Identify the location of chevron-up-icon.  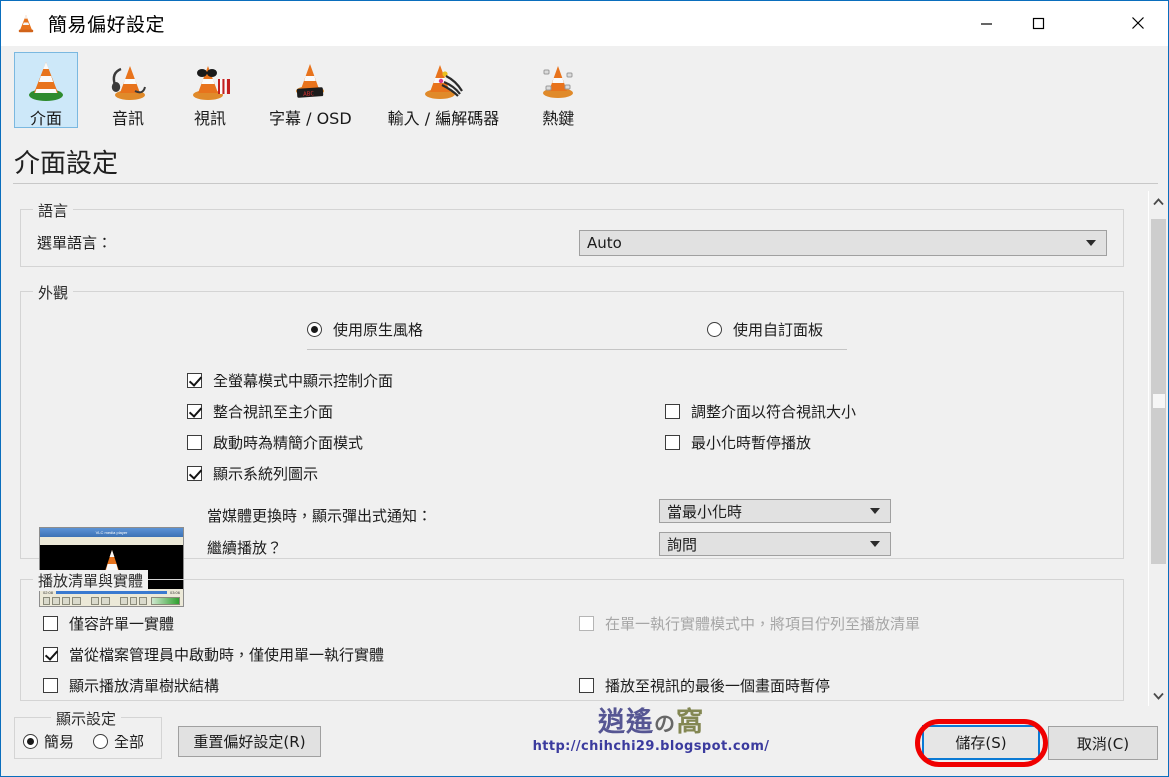
(1158, 202).